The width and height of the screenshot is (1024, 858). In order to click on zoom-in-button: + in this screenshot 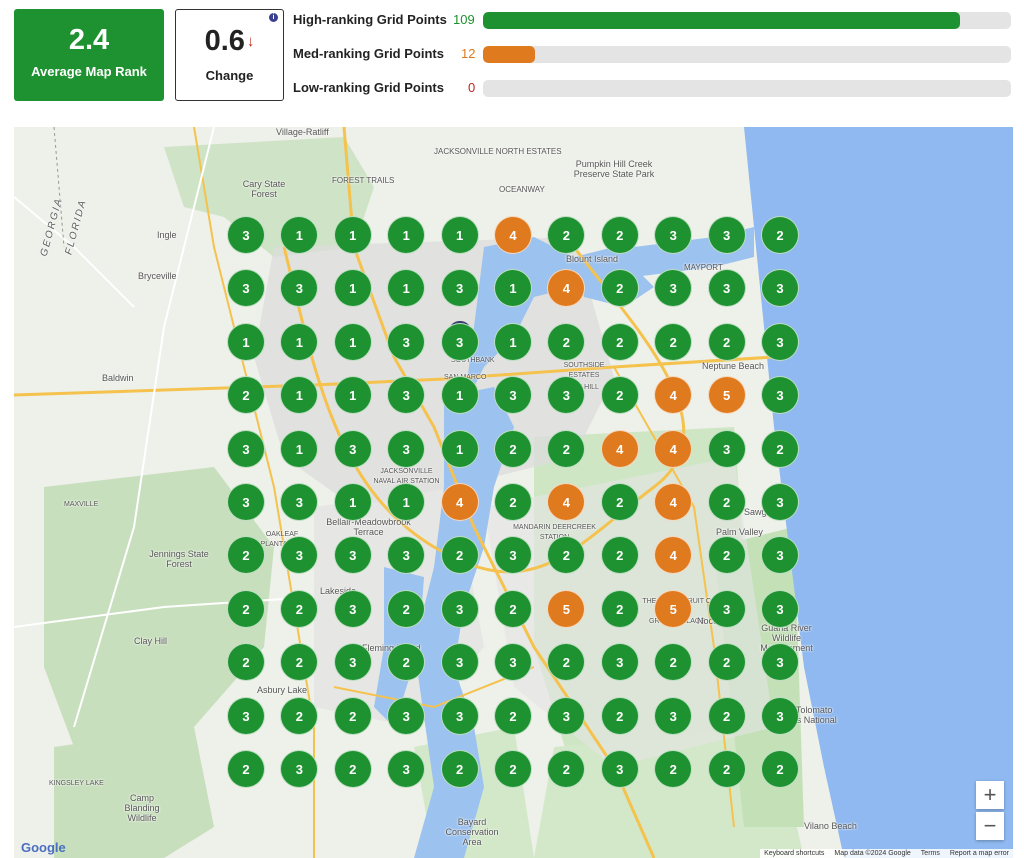, I will do `click(990, 795)`.